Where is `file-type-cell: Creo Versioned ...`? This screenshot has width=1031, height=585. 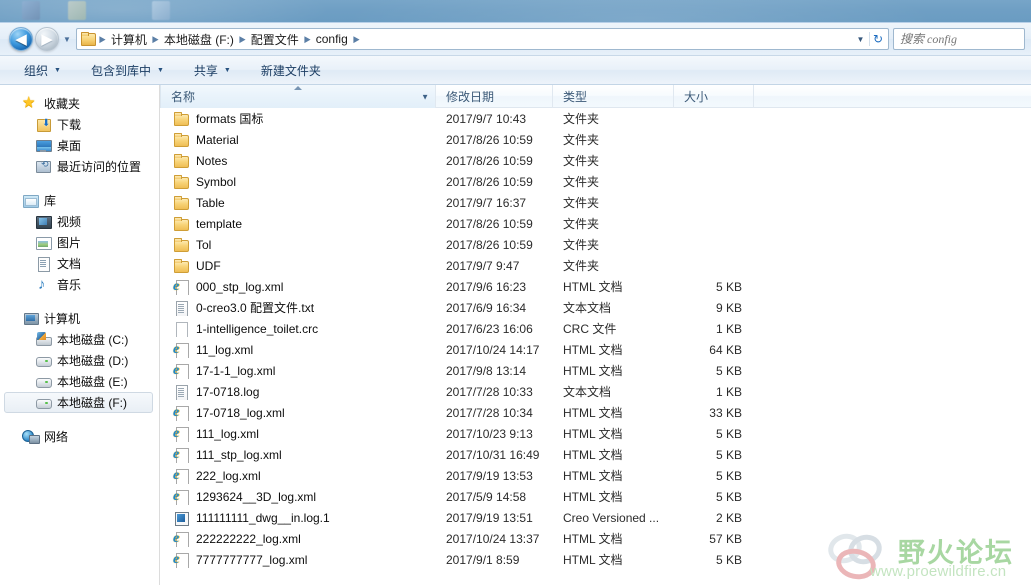 file-type-cell: Creo Versioned ... is located at coordinates (611, 517).